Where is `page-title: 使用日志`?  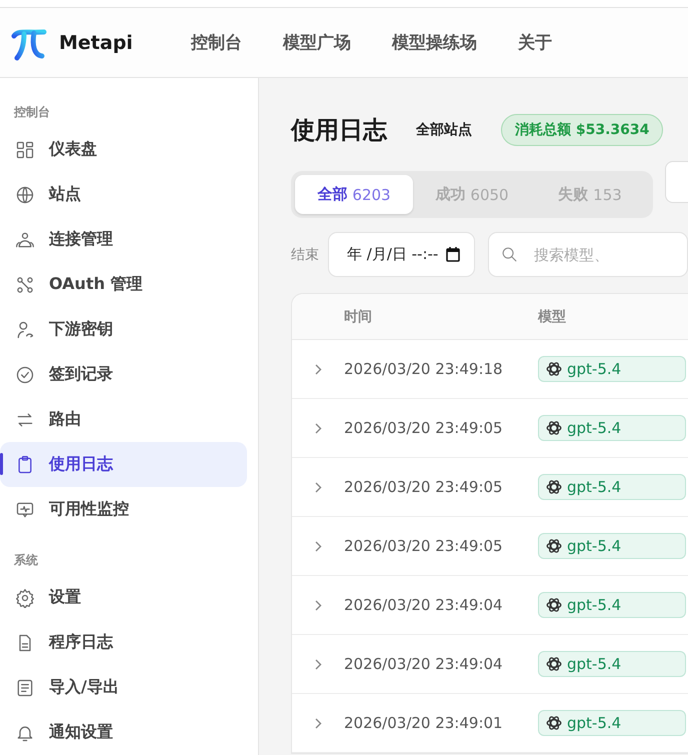
page-title: 使用日志 is located at coordinates (339, 130).